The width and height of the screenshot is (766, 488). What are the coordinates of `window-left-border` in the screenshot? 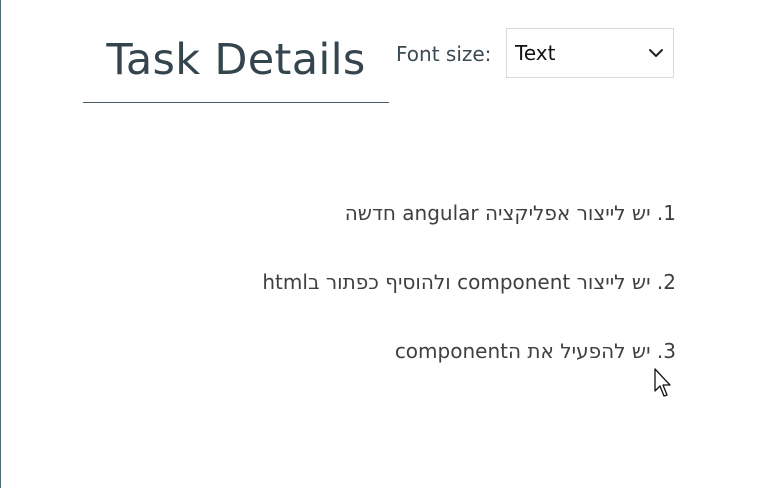 It's located at (0, 244).